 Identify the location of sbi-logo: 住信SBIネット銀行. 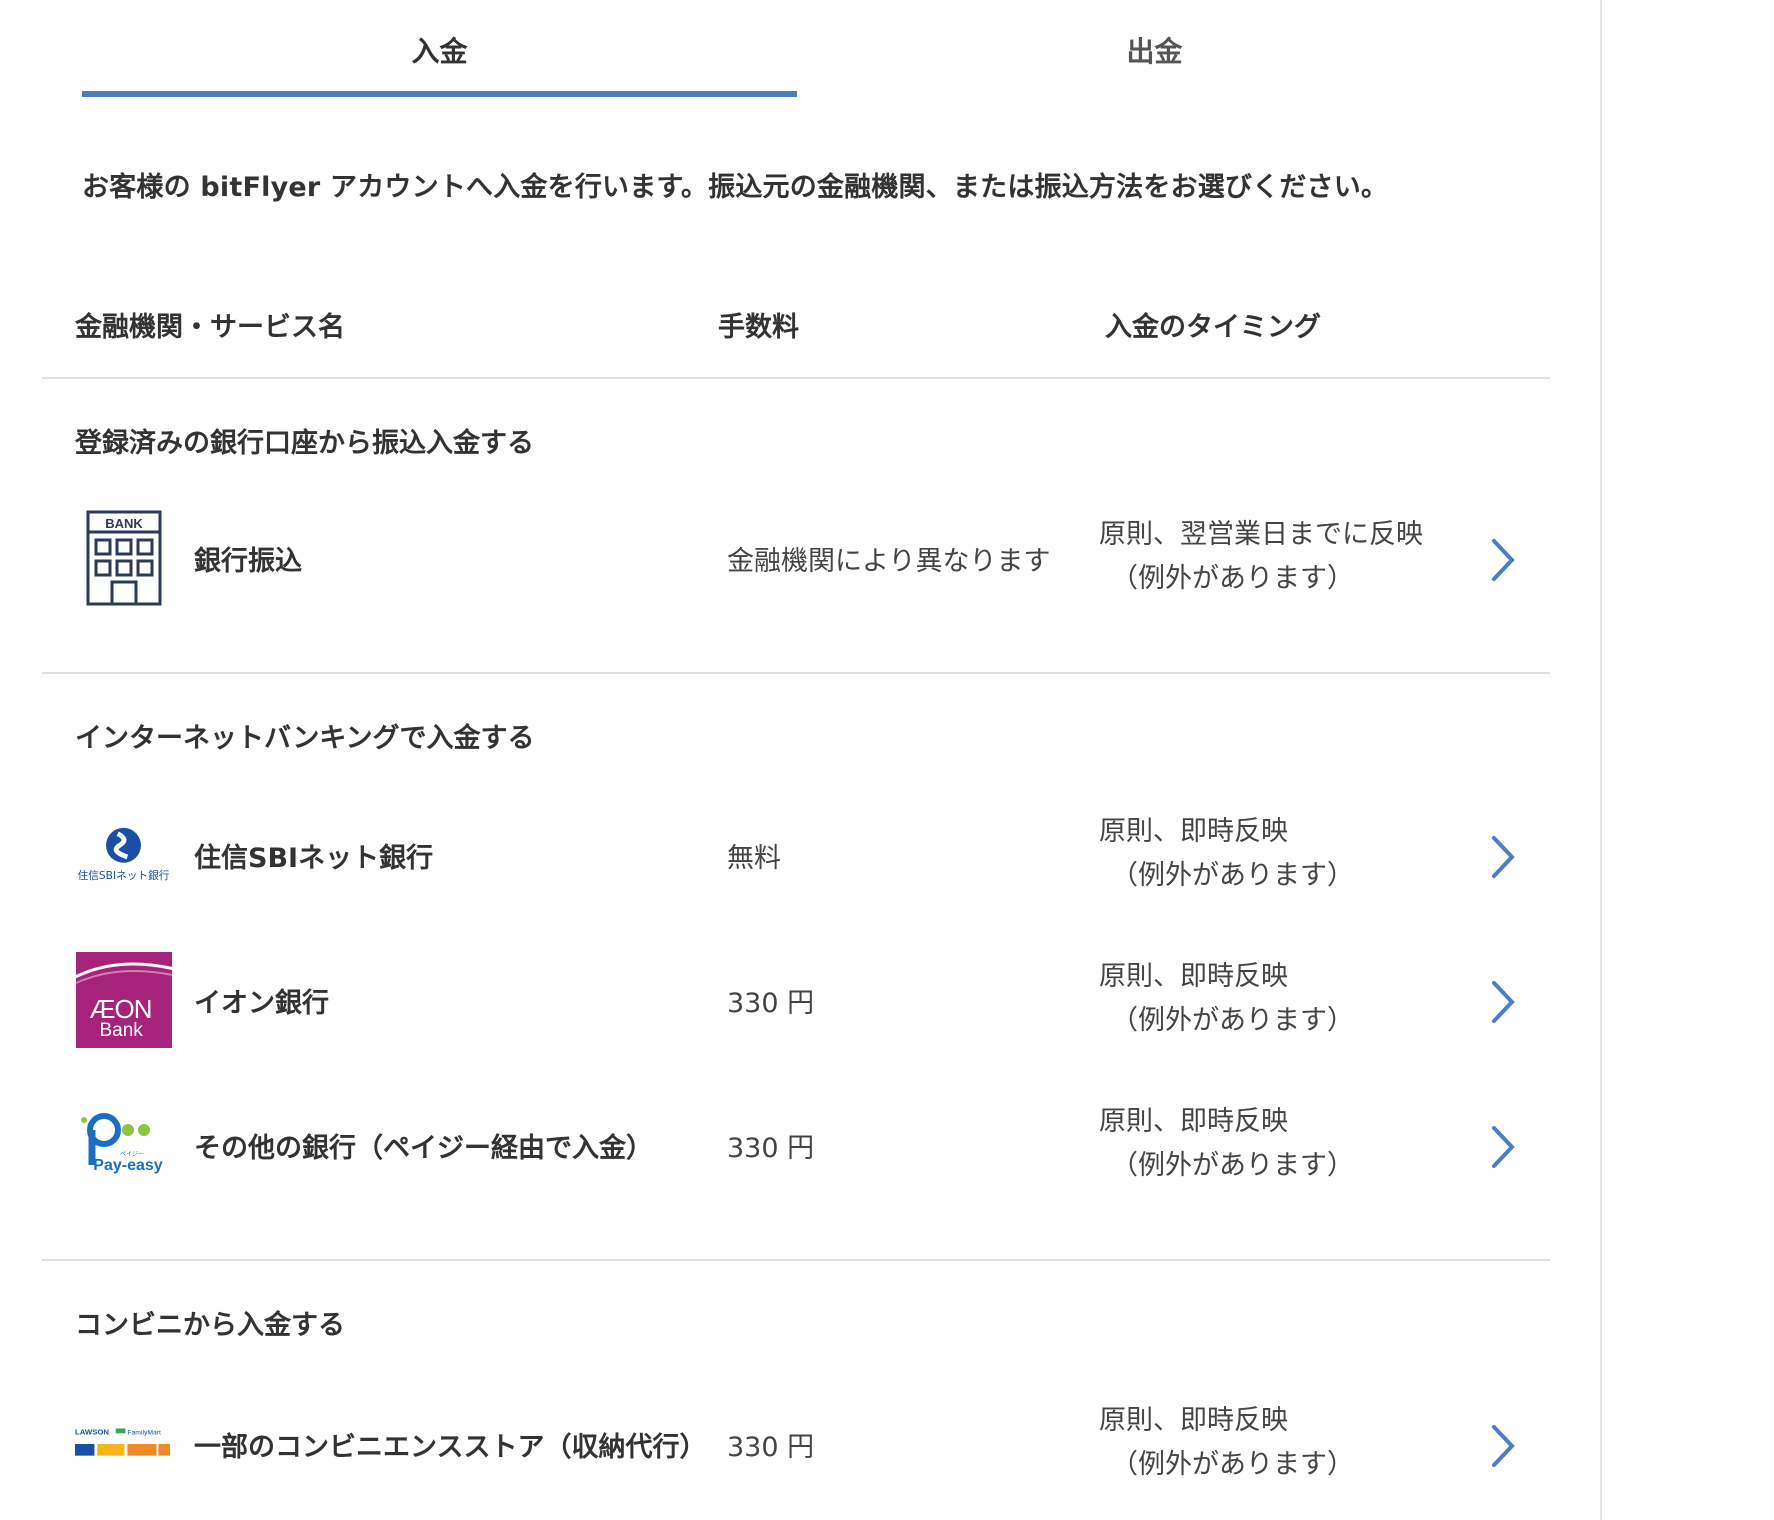
(123, 854).